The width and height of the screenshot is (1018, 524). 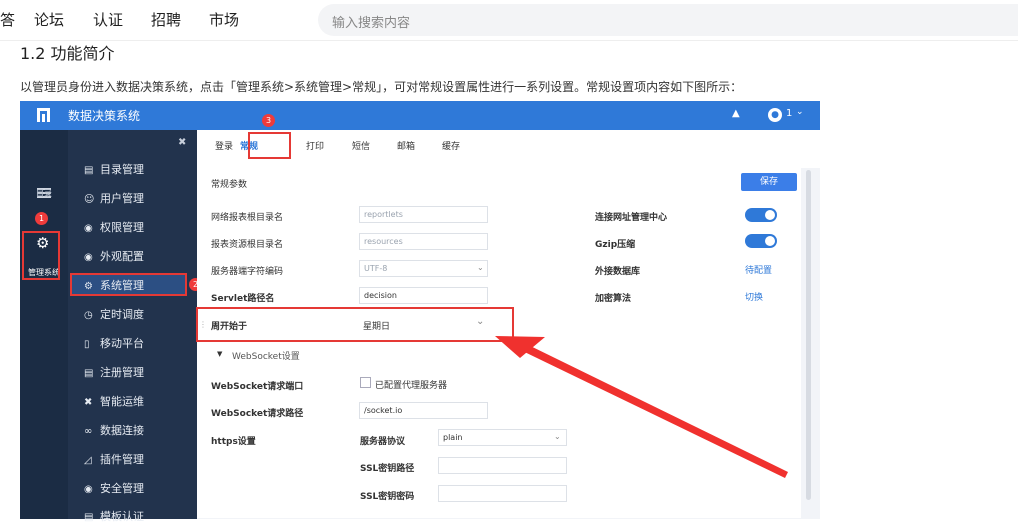 What do you see at coordinates (387, 469) in the screenshot?
I see `ssl-path-label: SSL密钥路径` at bounding box center [387, 469].